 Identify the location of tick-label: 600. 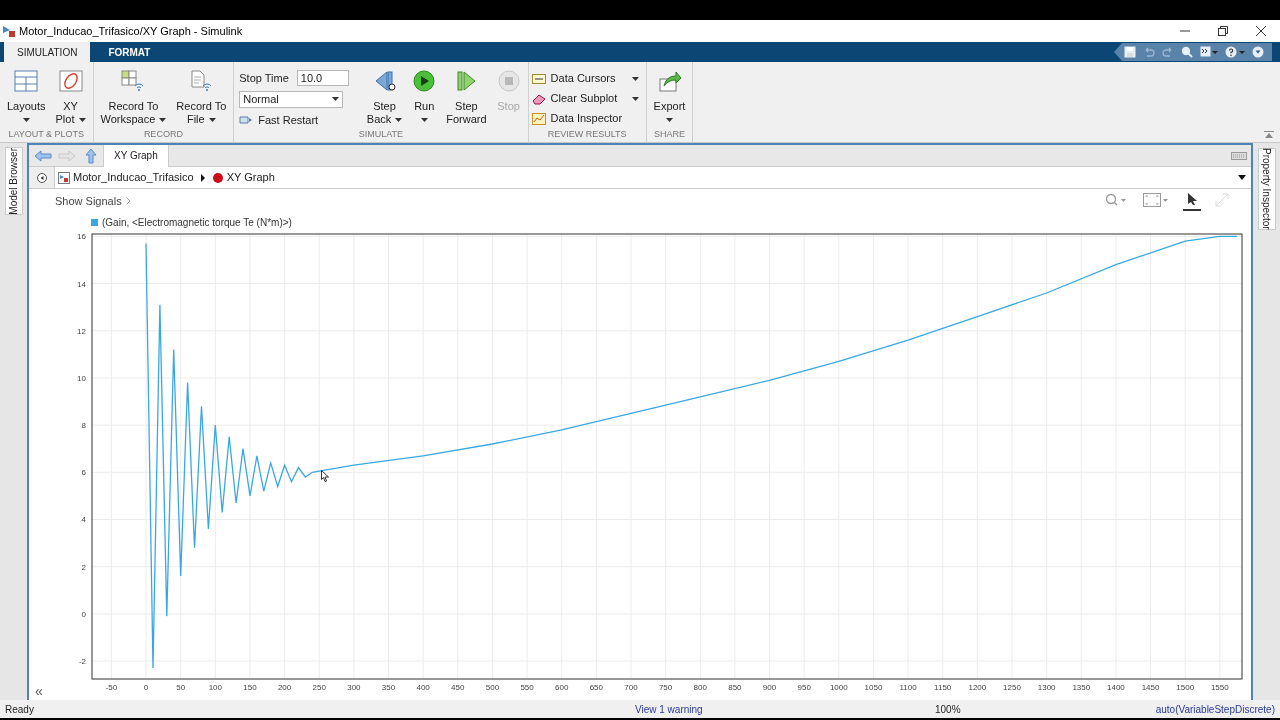
(562, 687).